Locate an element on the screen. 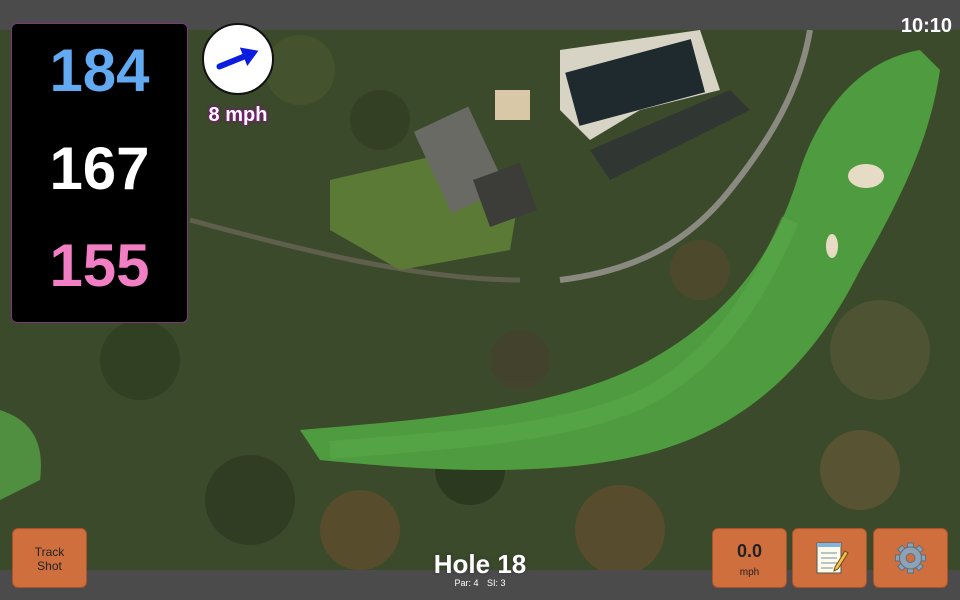 This screenshot has width=960, height=600. front-distance: 155 is located at coordinates (99, 265).